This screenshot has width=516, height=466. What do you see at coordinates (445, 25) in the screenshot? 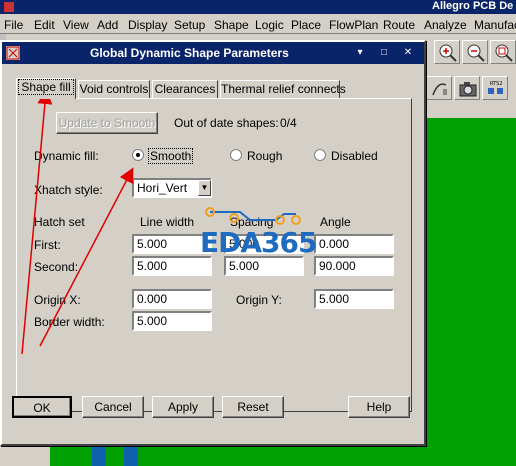
I see `menu-analyze: Analyze` at bounding box center [445, 25].